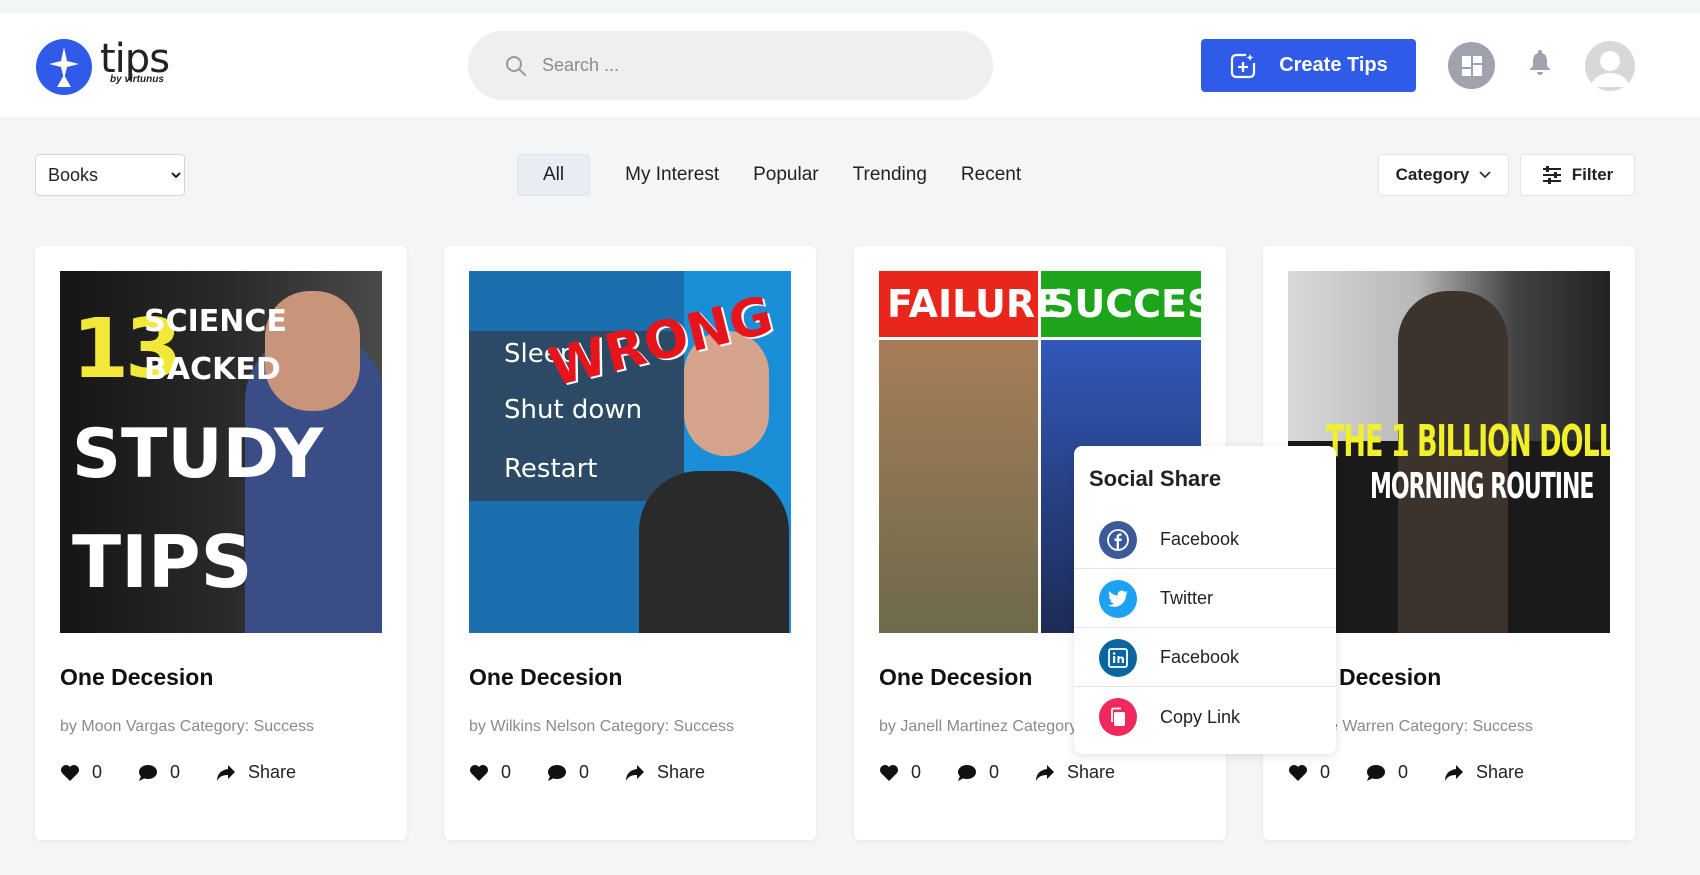 Image resolution: width=1700 pixels, height=875 pixels. Describe the element at coordinates (551, 469) in the screenshot. I see `thumb-text-restart: Restart` at that location.